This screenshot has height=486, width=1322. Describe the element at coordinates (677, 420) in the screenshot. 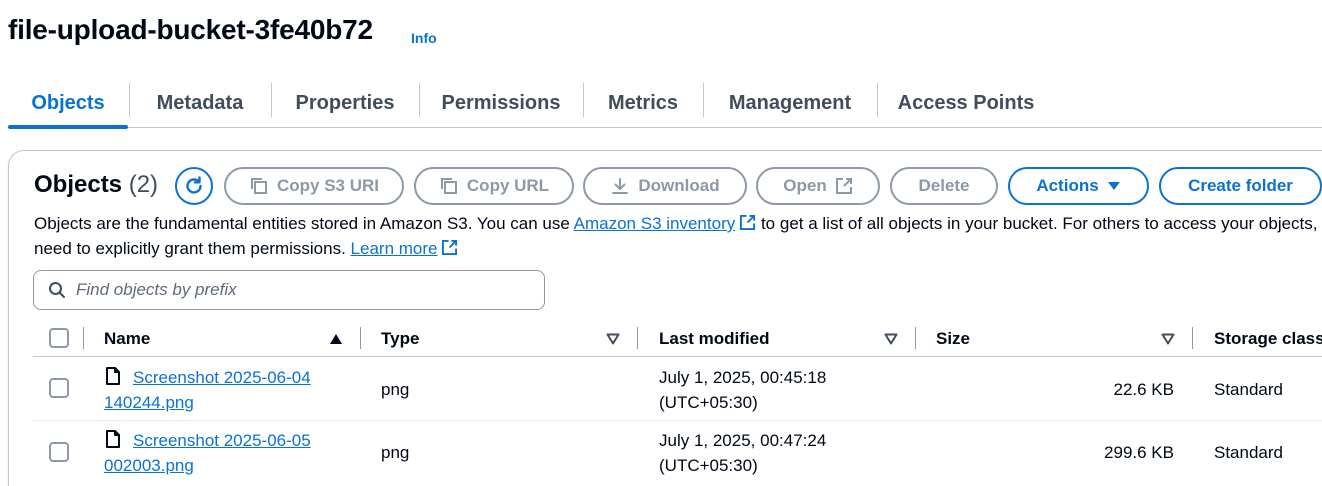

I see `row-divider` at that location.